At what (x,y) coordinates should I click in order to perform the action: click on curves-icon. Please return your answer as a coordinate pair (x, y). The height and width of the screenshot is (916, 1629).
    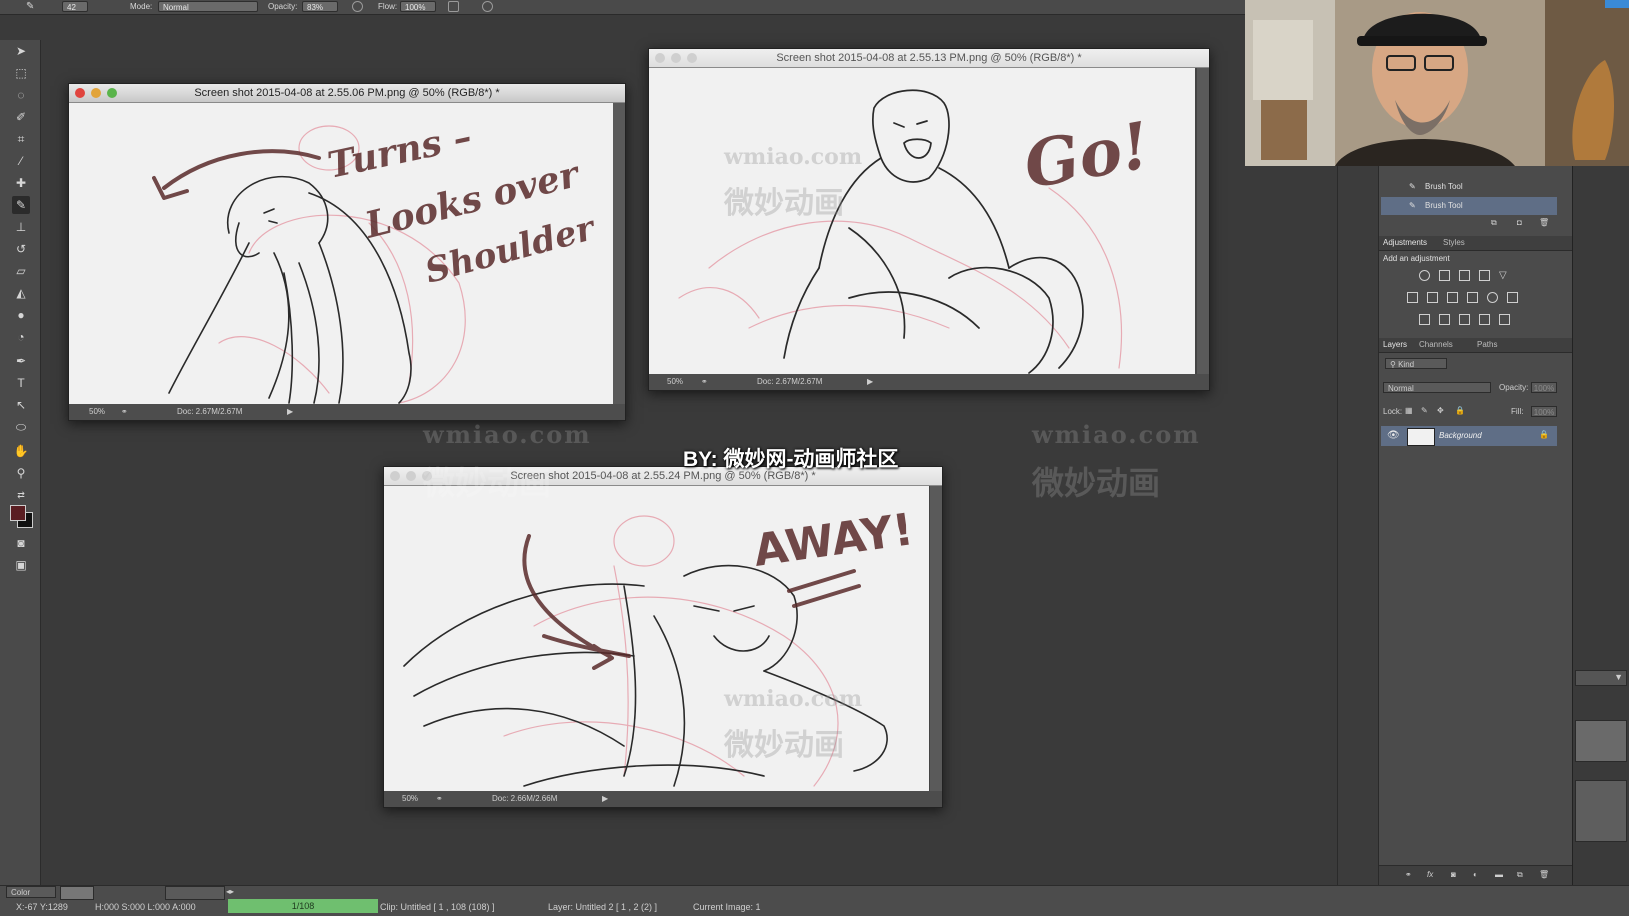
    Looking at the image, I should click on (1464, 275).